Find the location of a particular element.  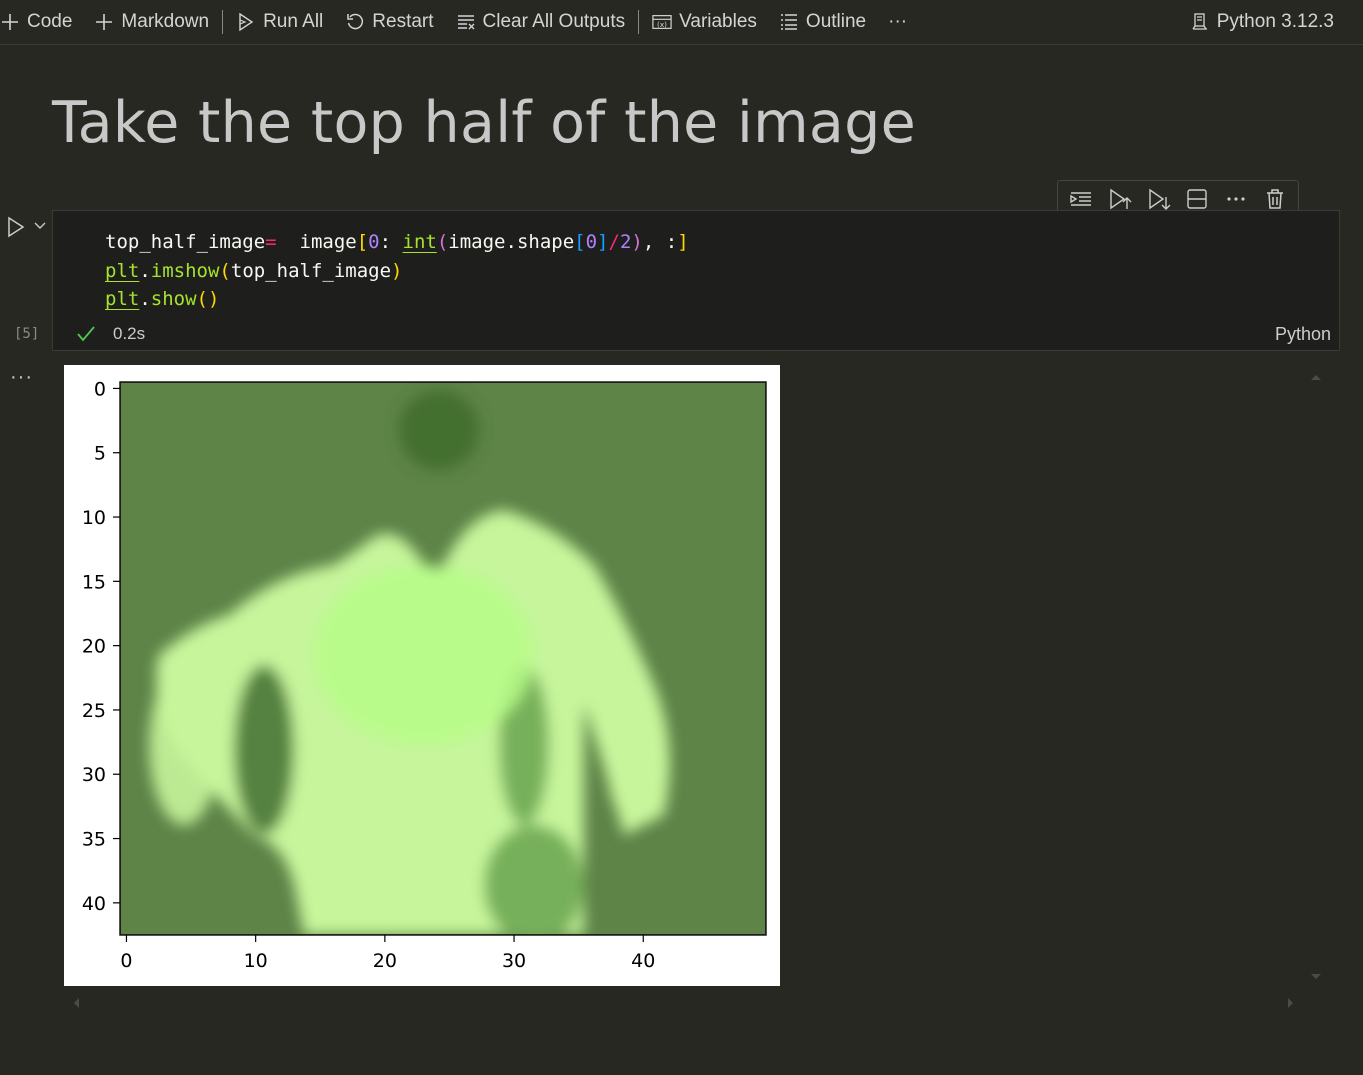

add-code-button: Code is located at coordinates (41, 22).